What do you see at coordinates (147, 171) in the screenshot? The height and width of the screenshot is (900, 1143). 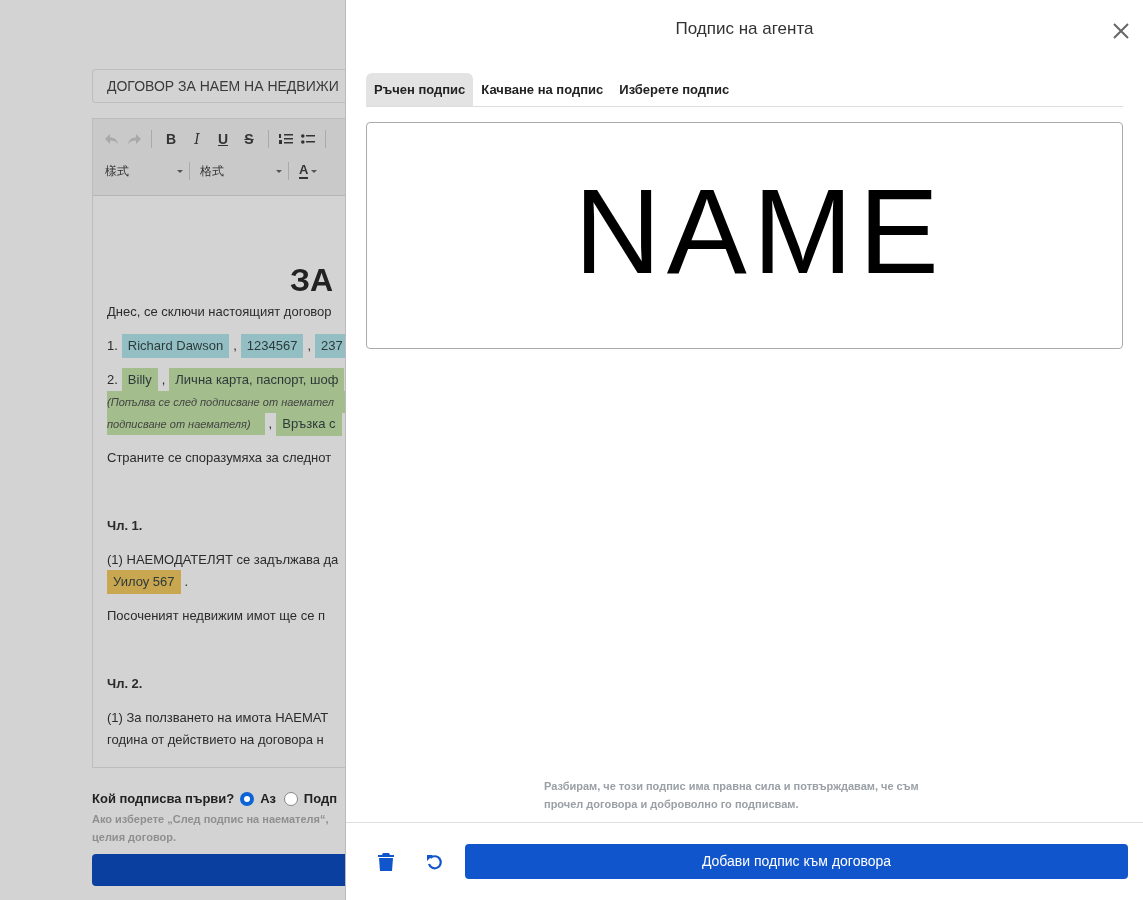 I see `style-dropdown: 樣式` at bounding box center [147, 171].